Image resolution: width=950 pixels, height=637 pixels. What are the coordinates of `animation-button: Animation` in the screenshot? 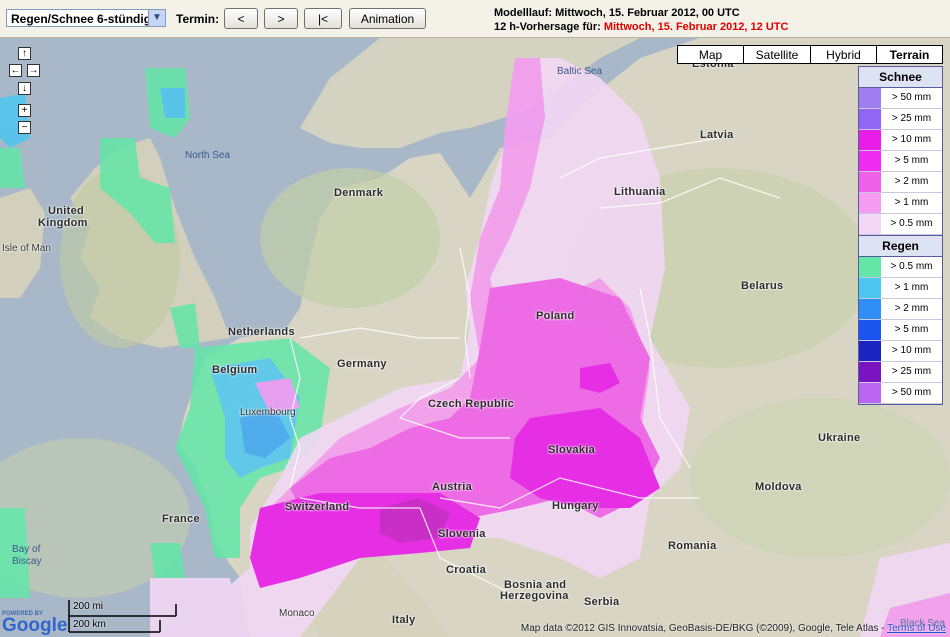 It's located at (387, 18).